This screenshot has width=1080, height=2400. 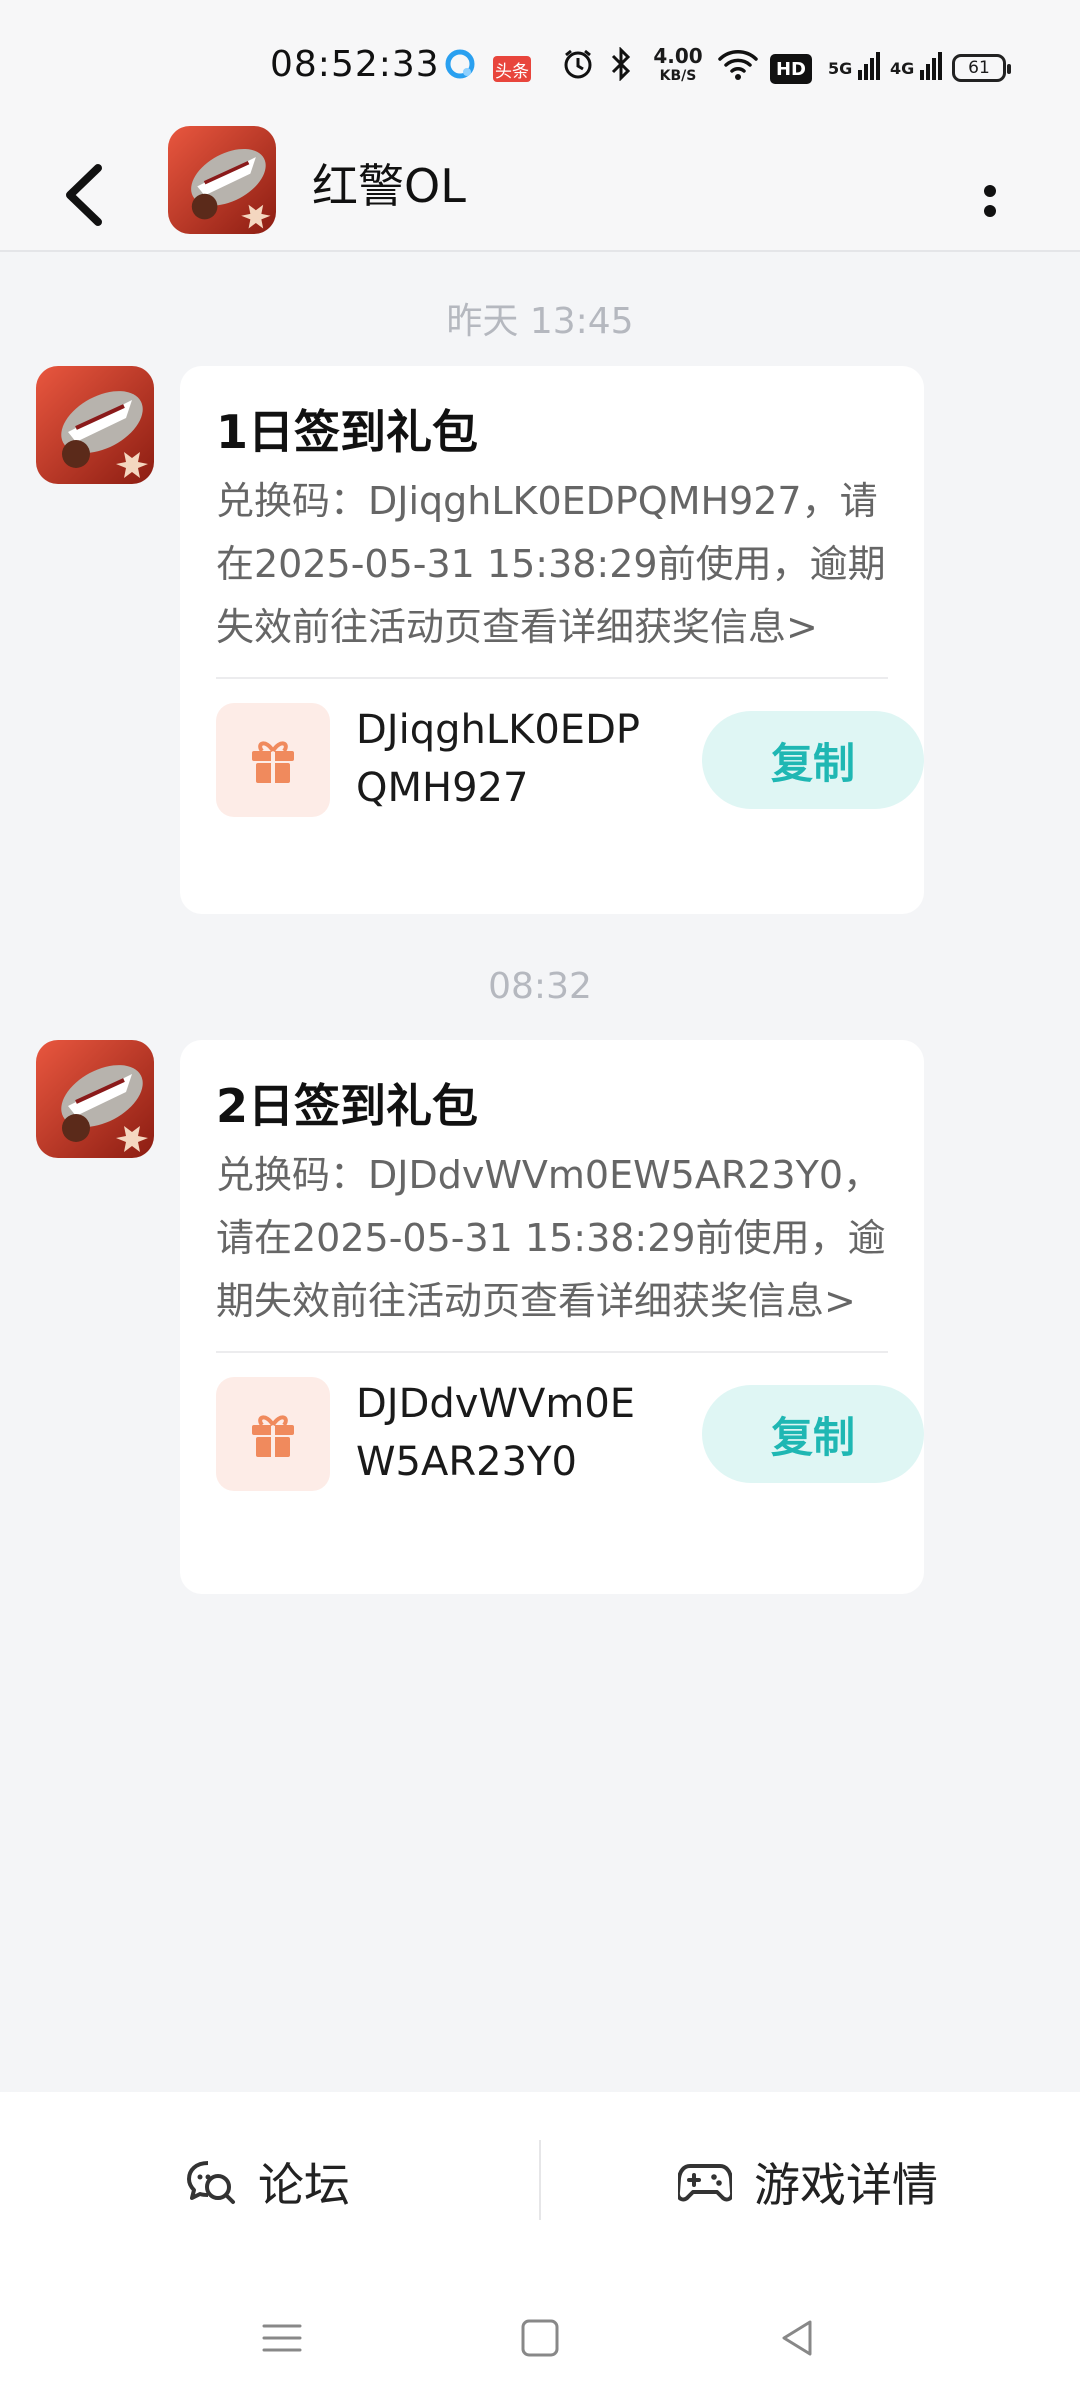 What do you see at coordinates (738, 64) in the screenshot?
I see `wifi-icon` at bounding box center [738, 64].